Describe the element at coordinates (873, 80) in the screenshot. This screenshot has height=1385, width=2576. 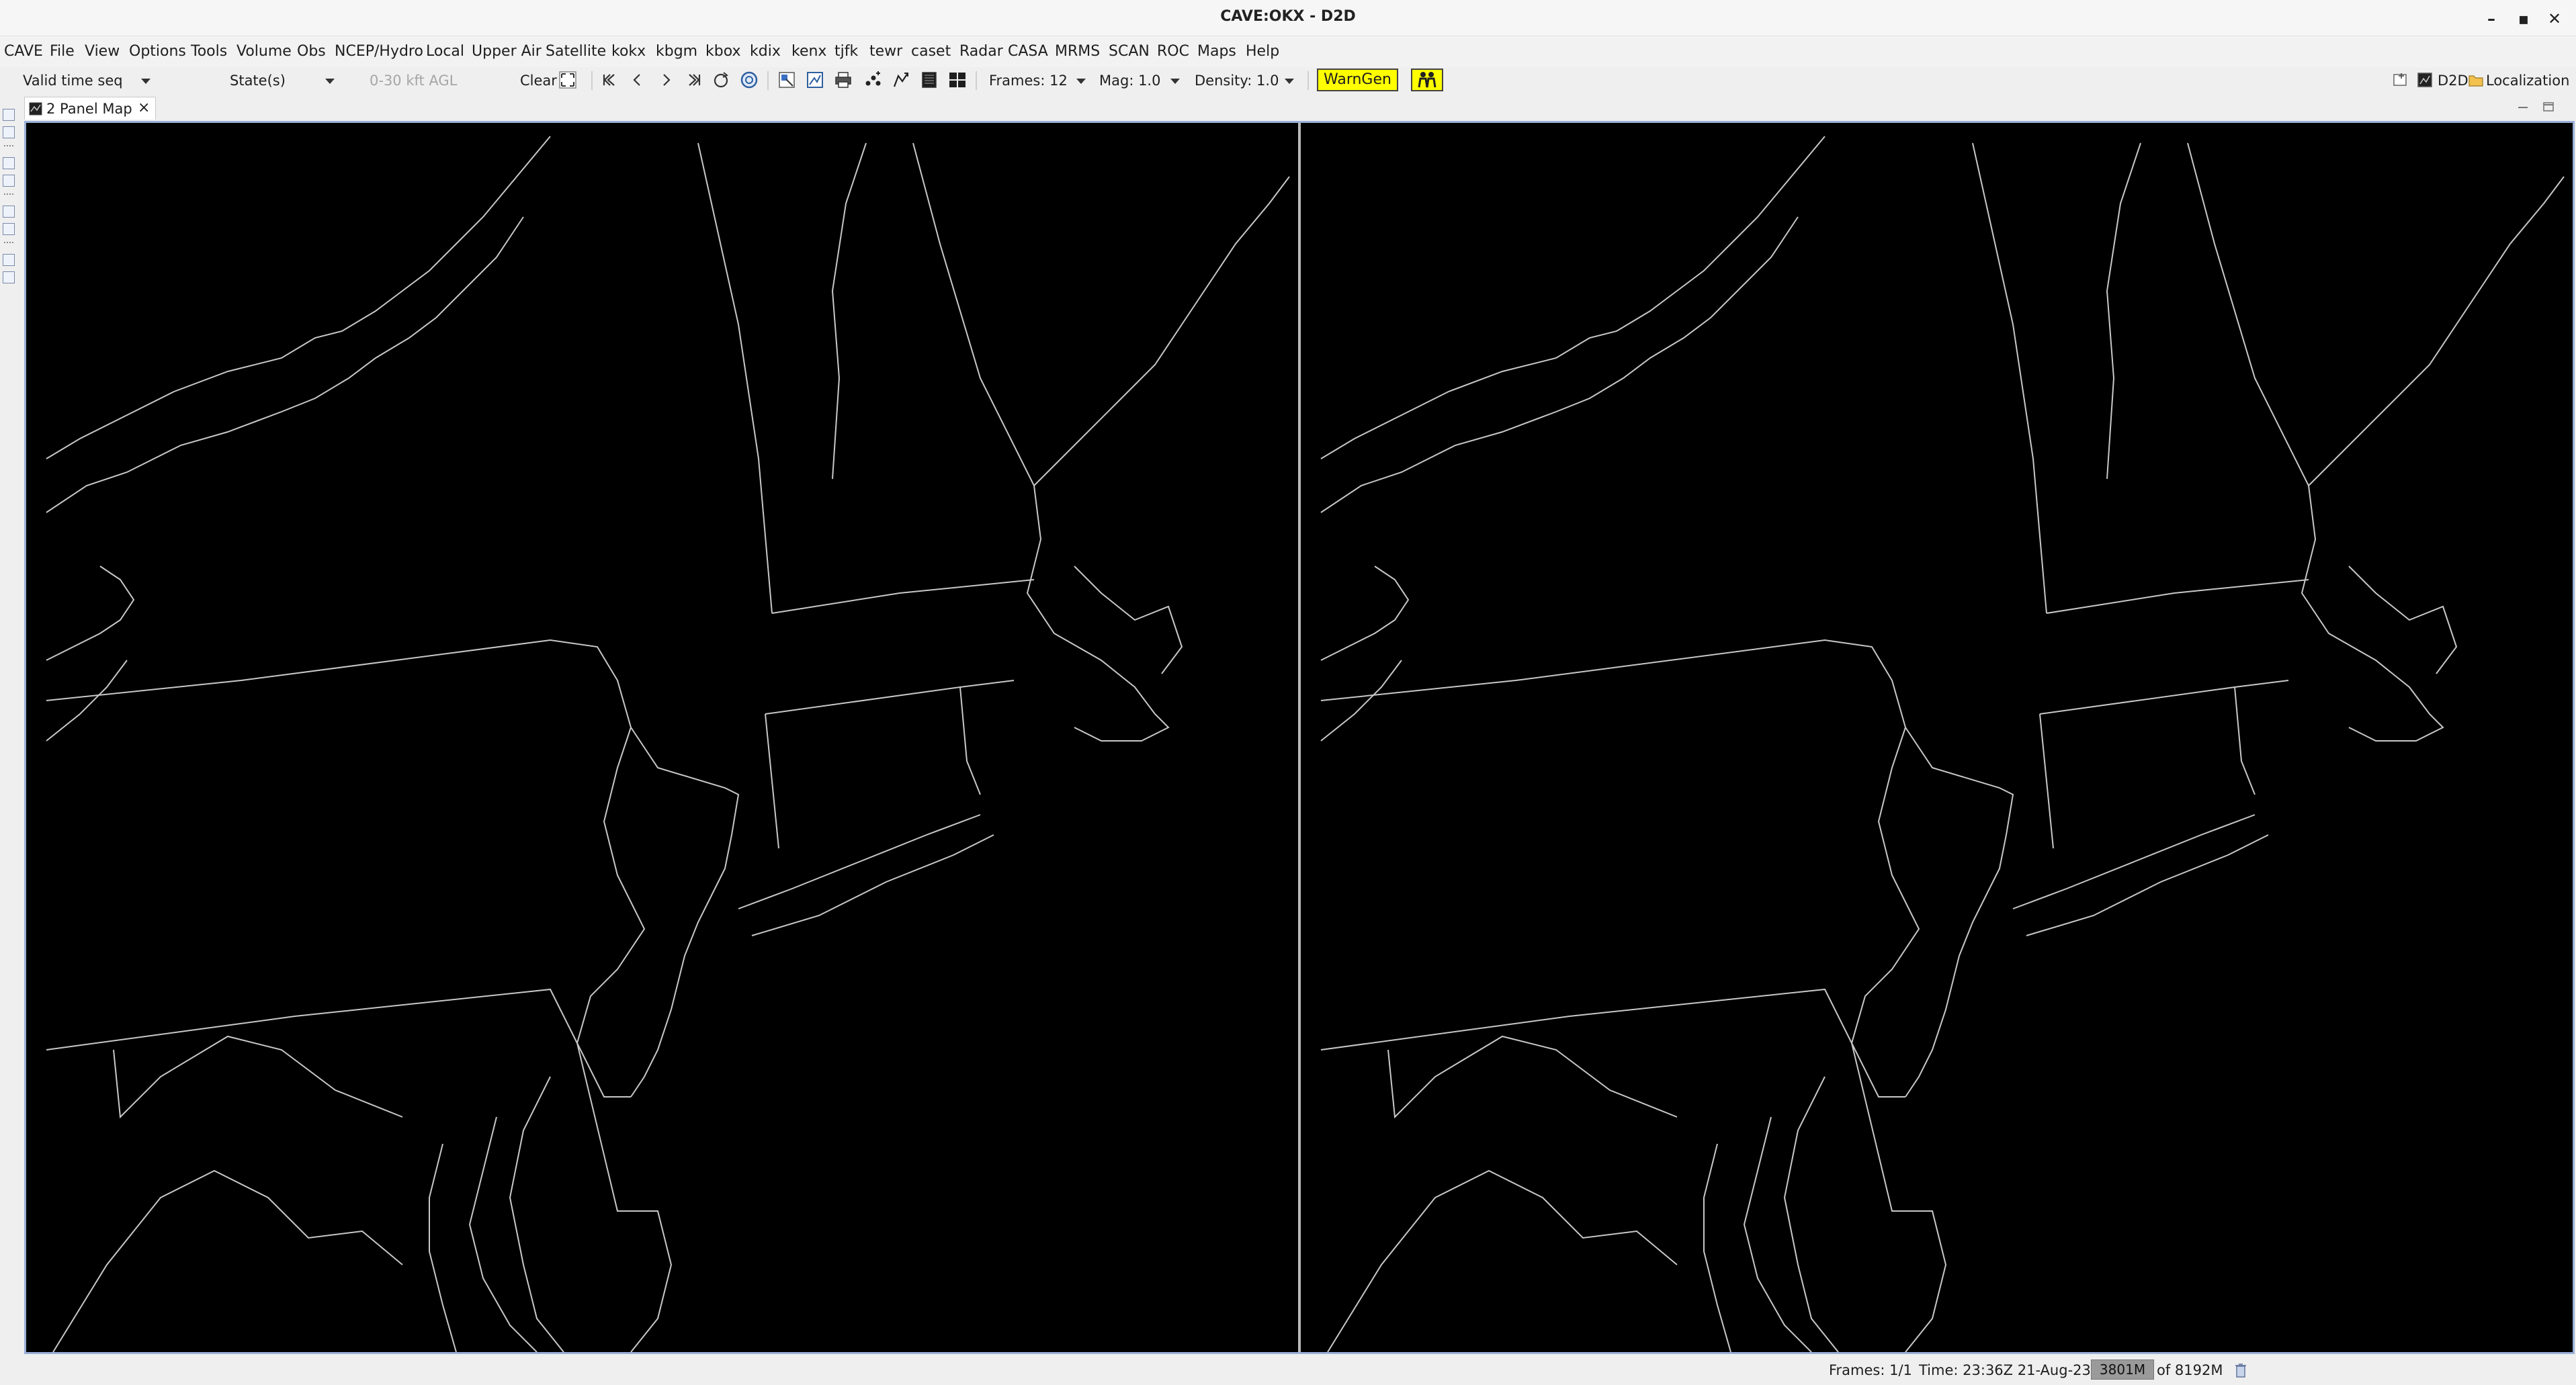
I see `sample-points-icon` at that location.